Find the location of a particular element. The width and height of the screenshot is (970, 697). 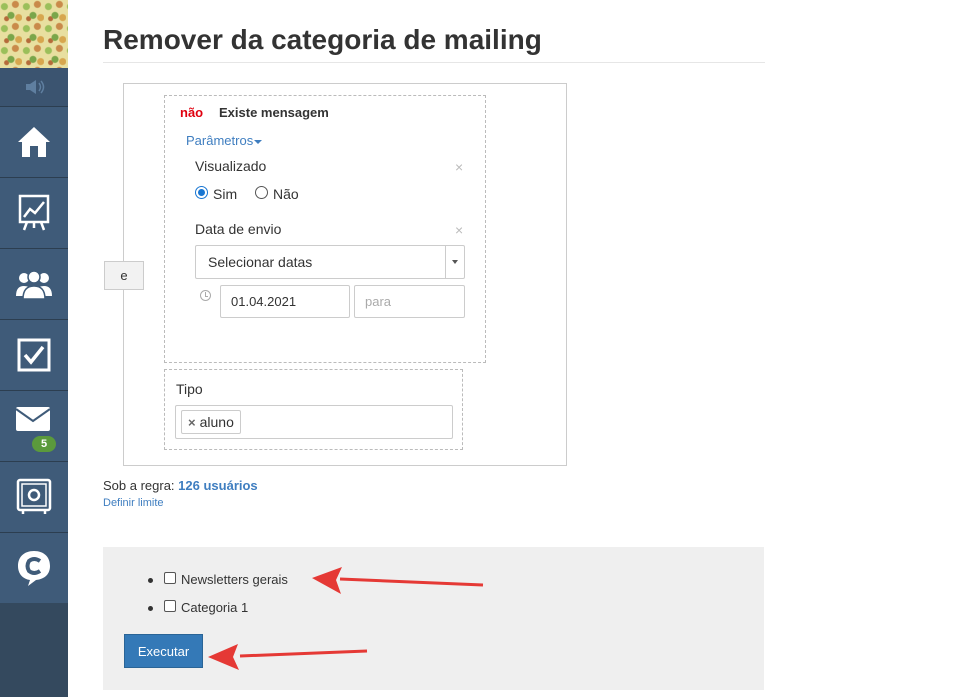

category-label-newsletters: Newsletters gerais is located at coordinates (234, 579).